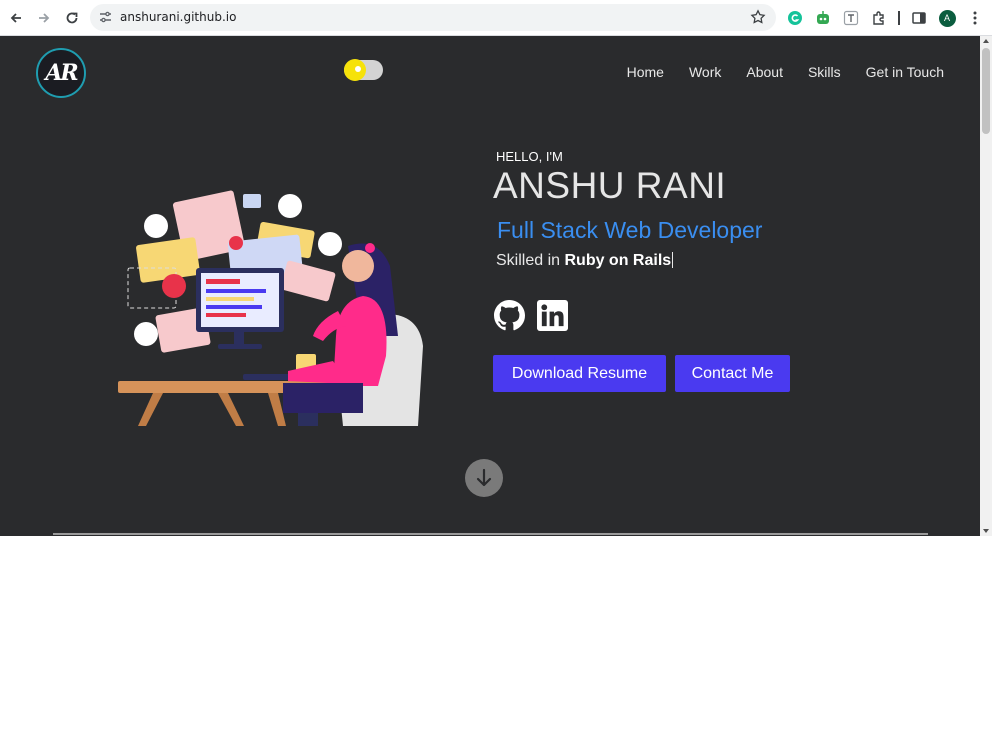  I want to click on scrollbar-thumb, so click(986, 91).